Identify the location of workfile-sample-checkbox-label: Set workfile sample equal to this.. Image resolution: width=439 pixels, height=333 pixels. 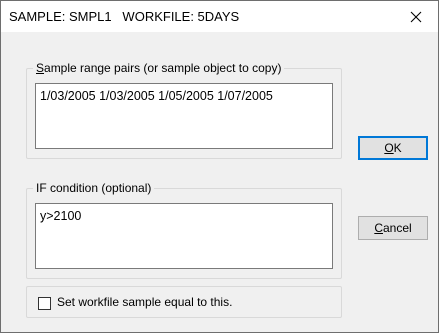
(144, 302).